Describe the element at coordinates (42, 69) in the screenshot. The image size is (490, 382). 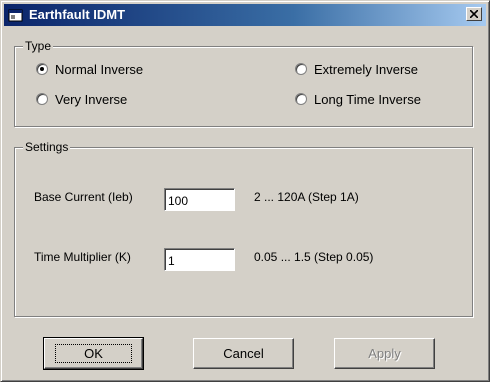
I see `radio-button-checked` at that location.